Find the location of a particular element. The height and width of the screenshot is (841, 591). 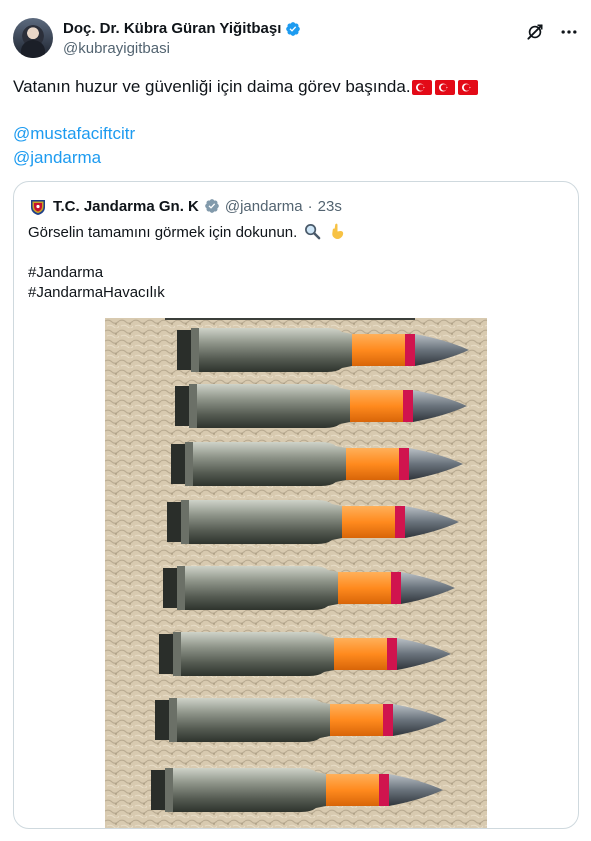

hashtag-jandarma: #Jandarma is located at coordinates (65, 273).